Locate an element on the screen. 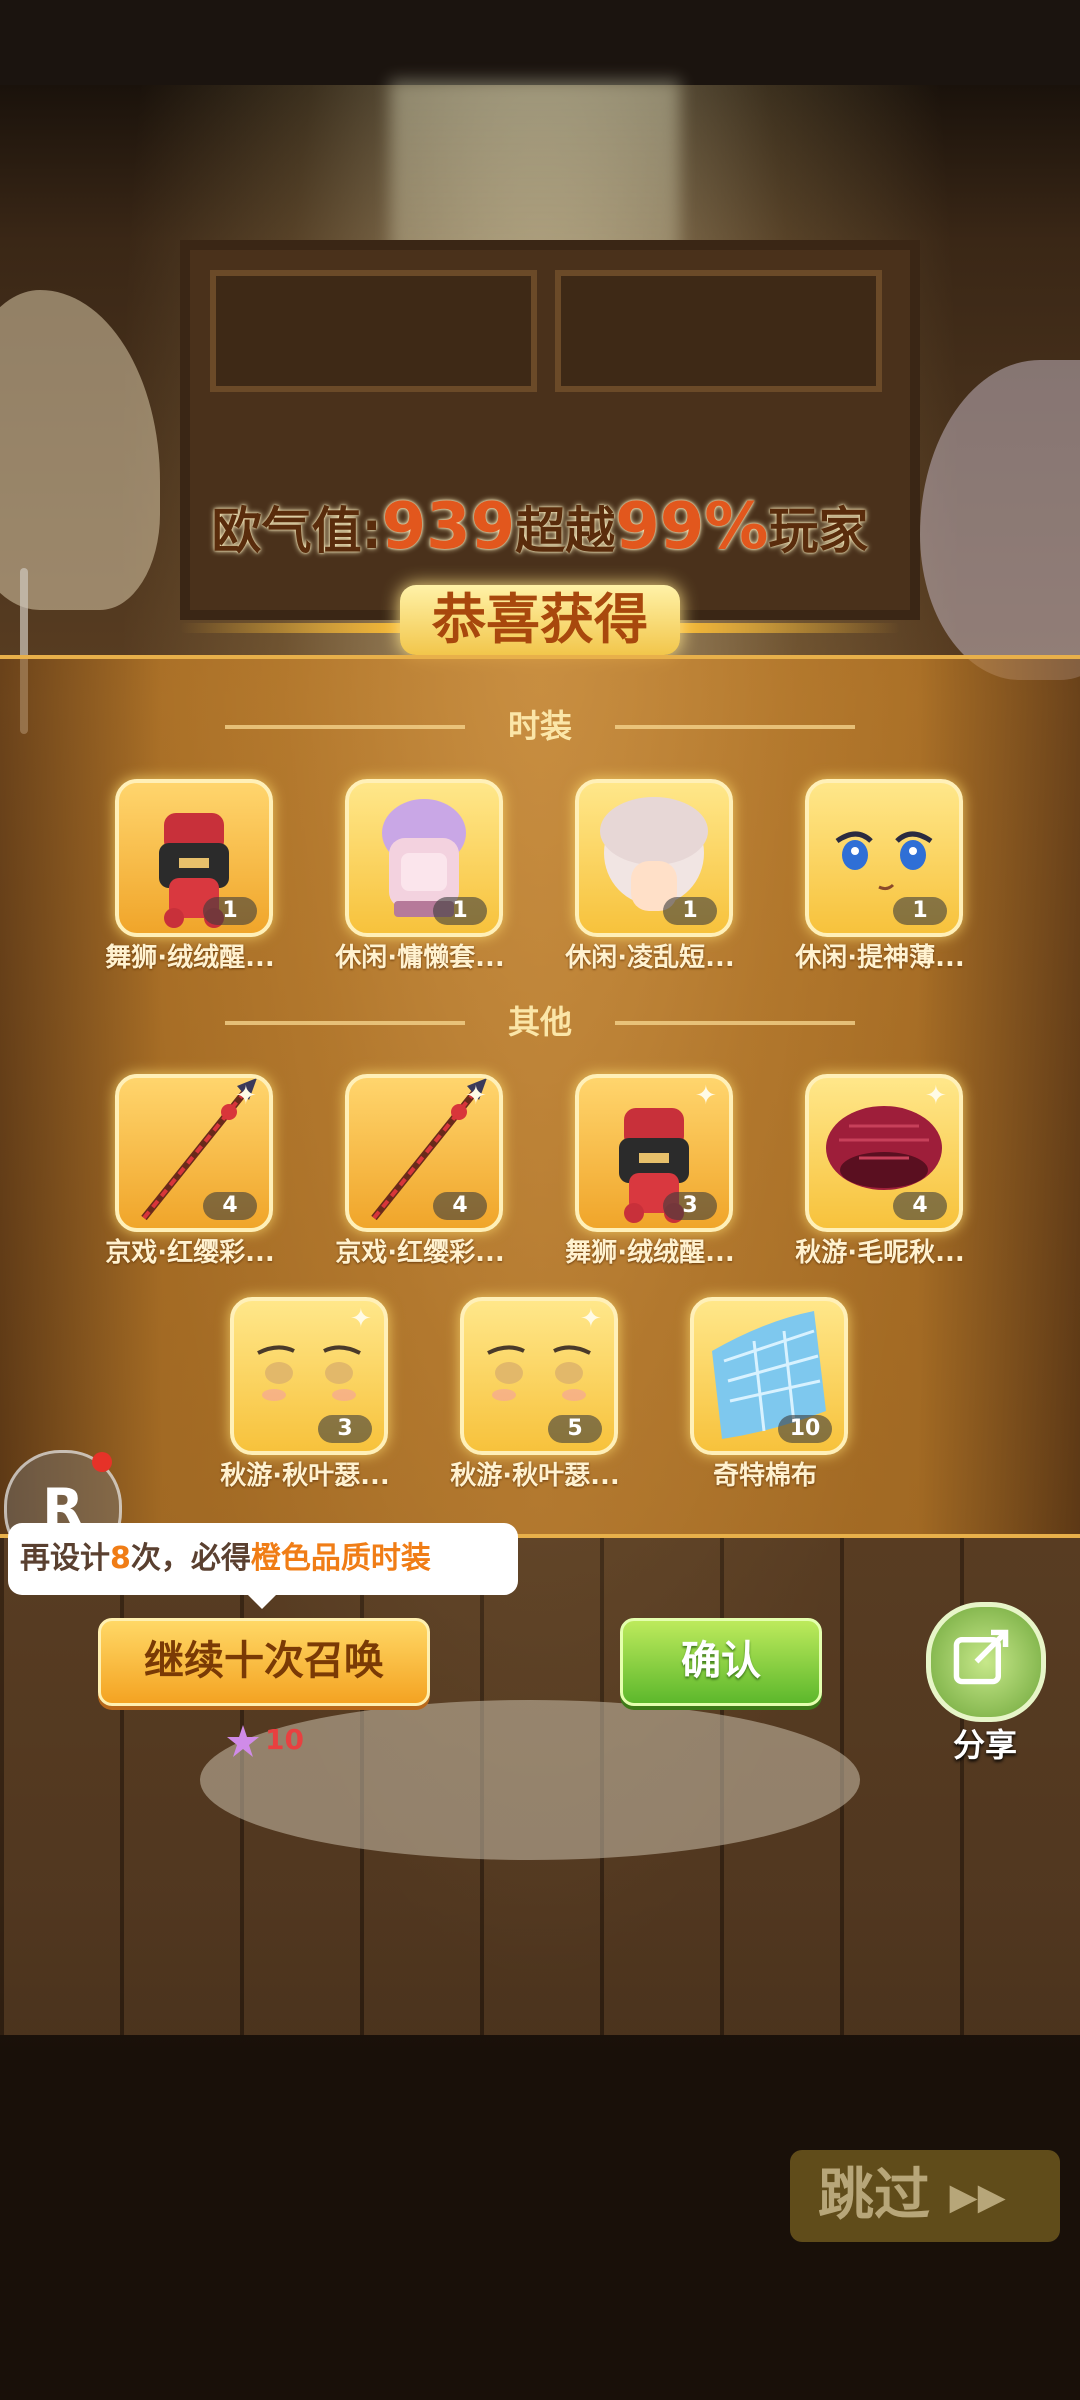 This screenshot has height=2400, width=1080. section-header-fashion: 时装 is located at coordinates (540, 726).